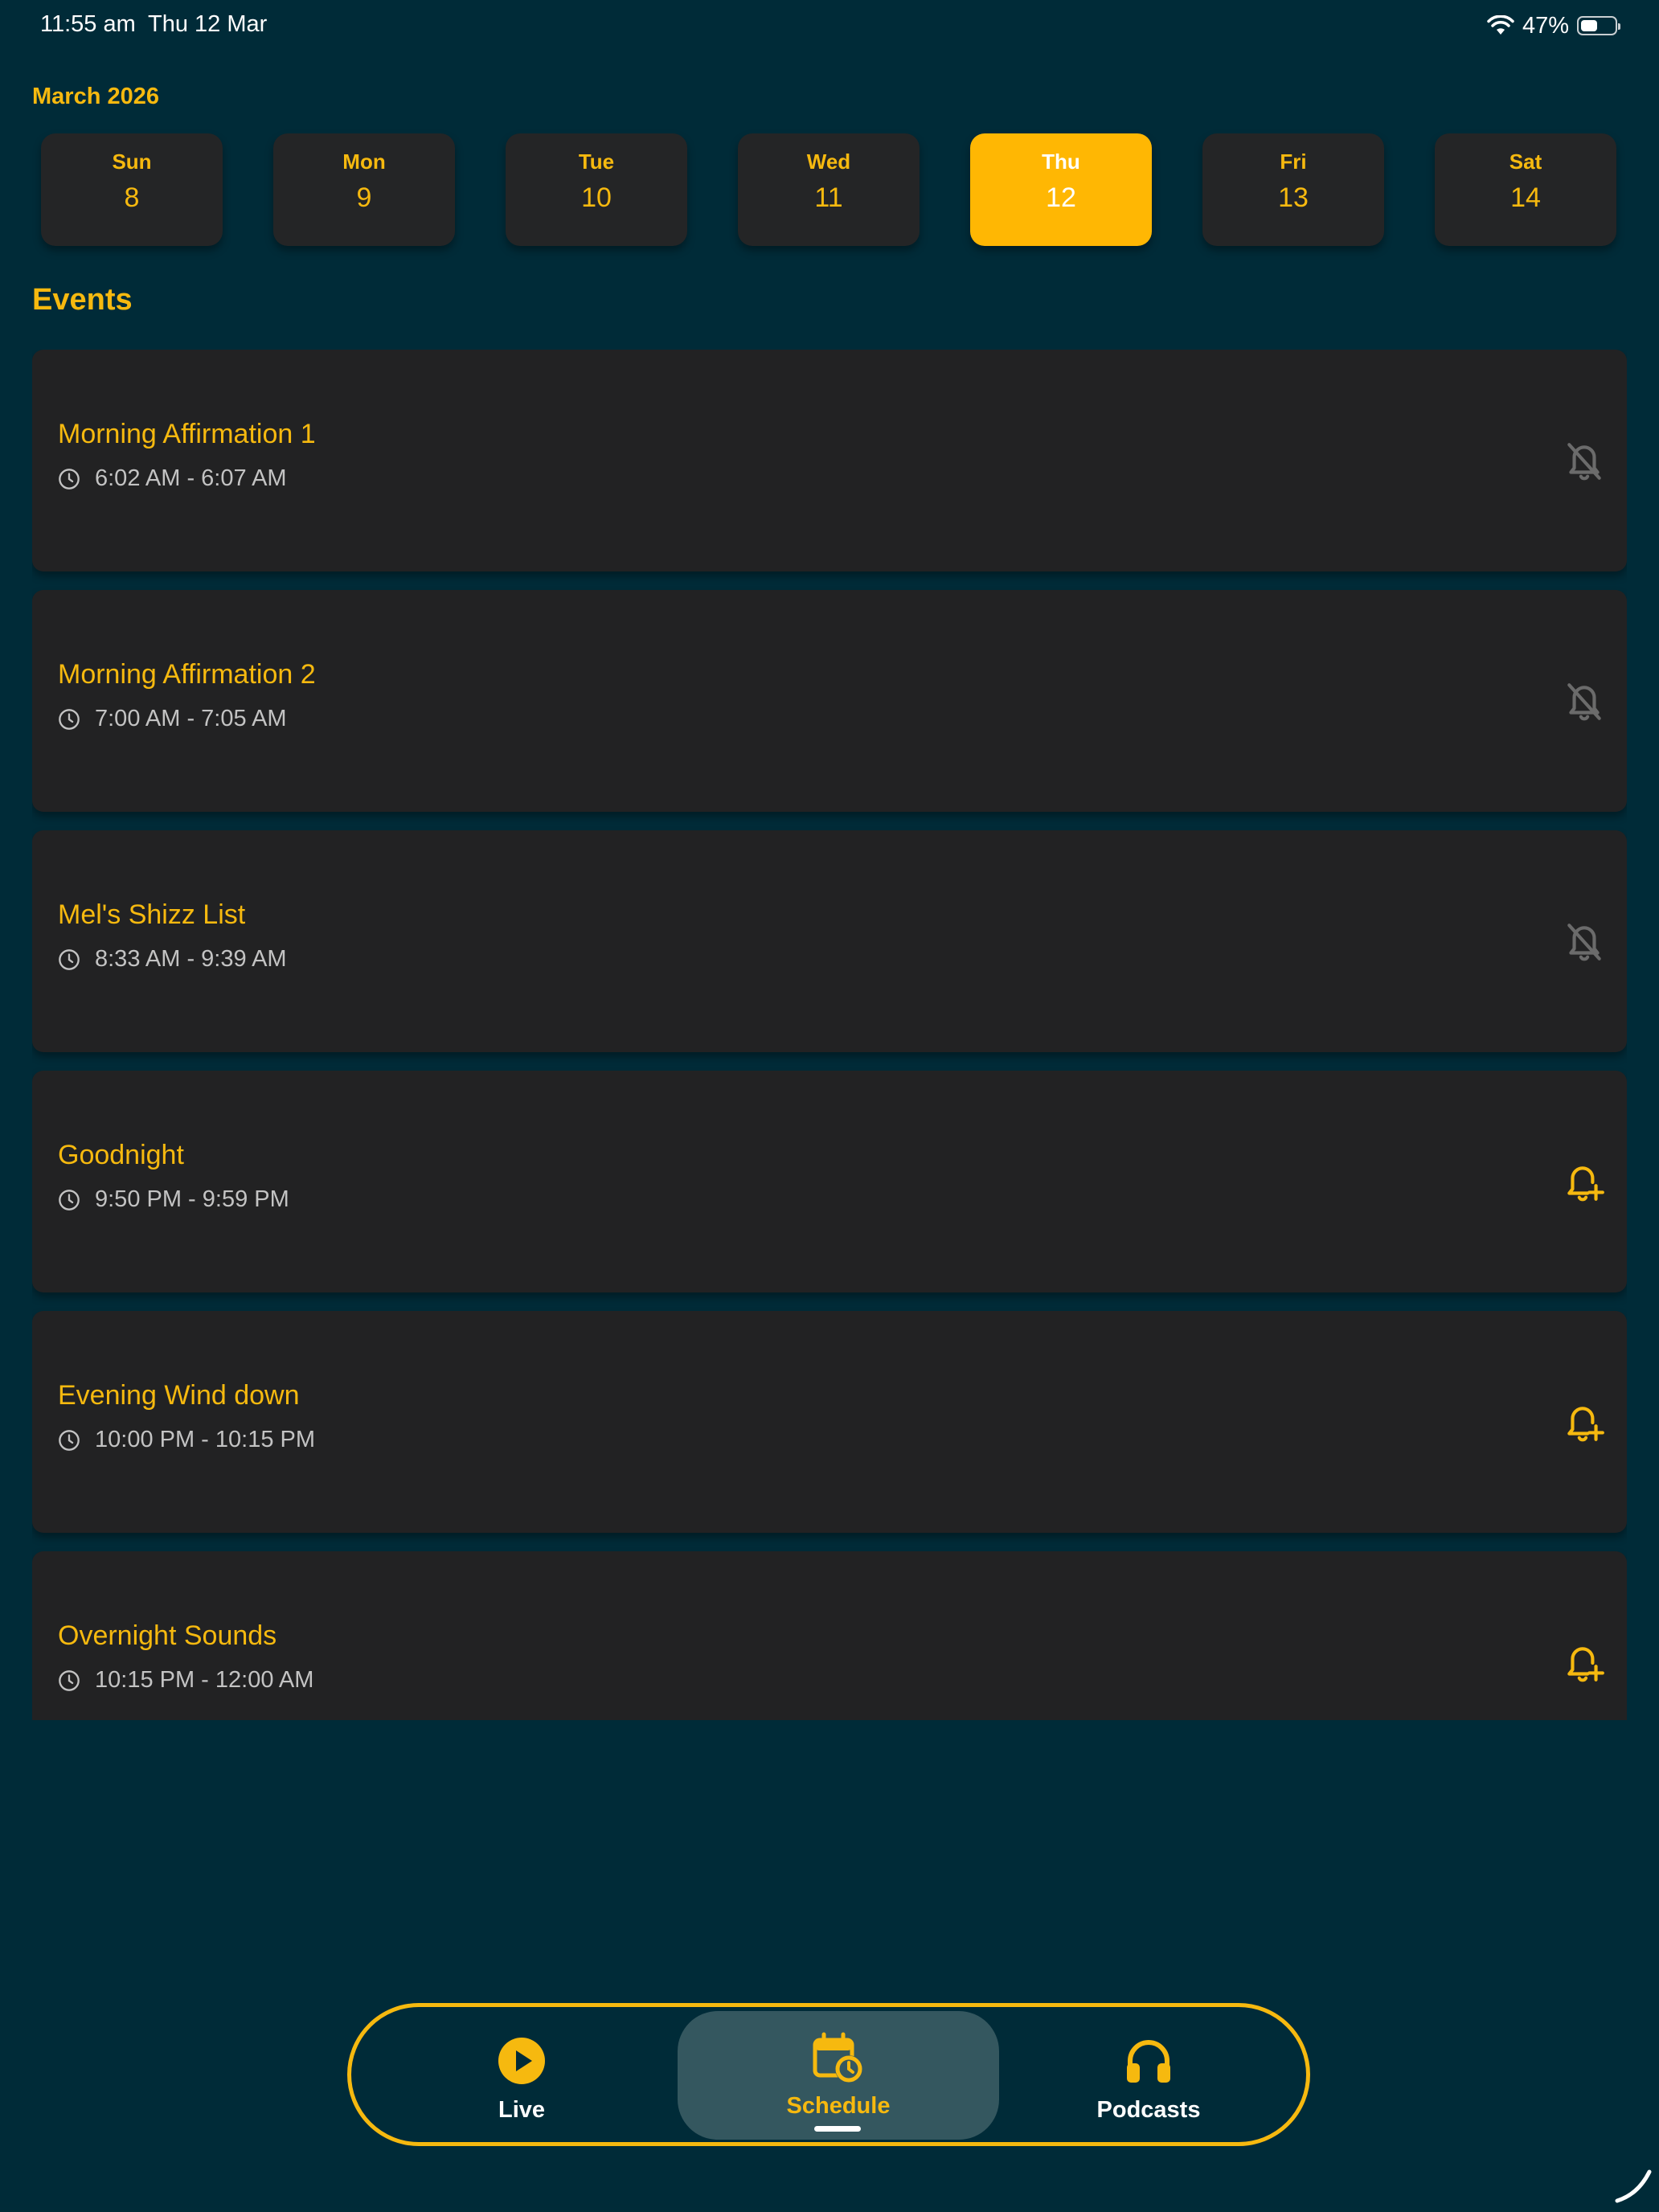 The image size is (1659, 2212). What do you see at coordinates (192, 1199) in the screenshot?
I see `event-time: 9:50 PM - 9:59 PM` at bounding box center [192, 1199].